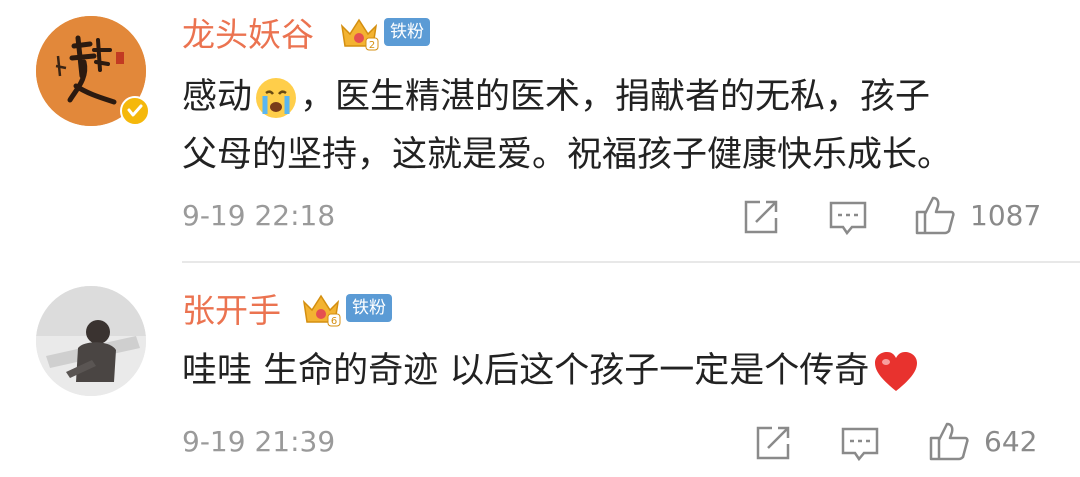 This screenshot has width=1080, height=477. I want to click on crown-icon: 6, so click(321, 309).